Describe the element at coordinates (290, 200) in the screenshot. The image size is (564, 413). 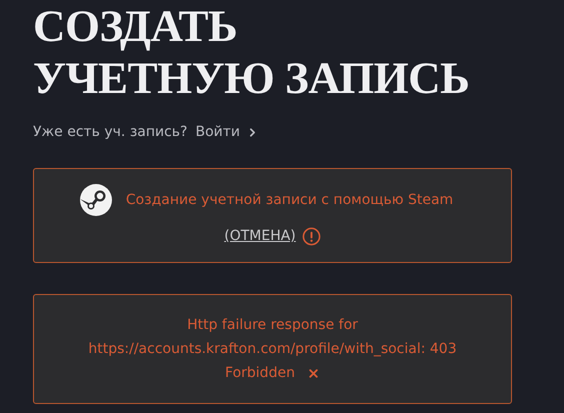
I see `steam-notice-message: Создание учетной записи с помощью Steam` at that location.